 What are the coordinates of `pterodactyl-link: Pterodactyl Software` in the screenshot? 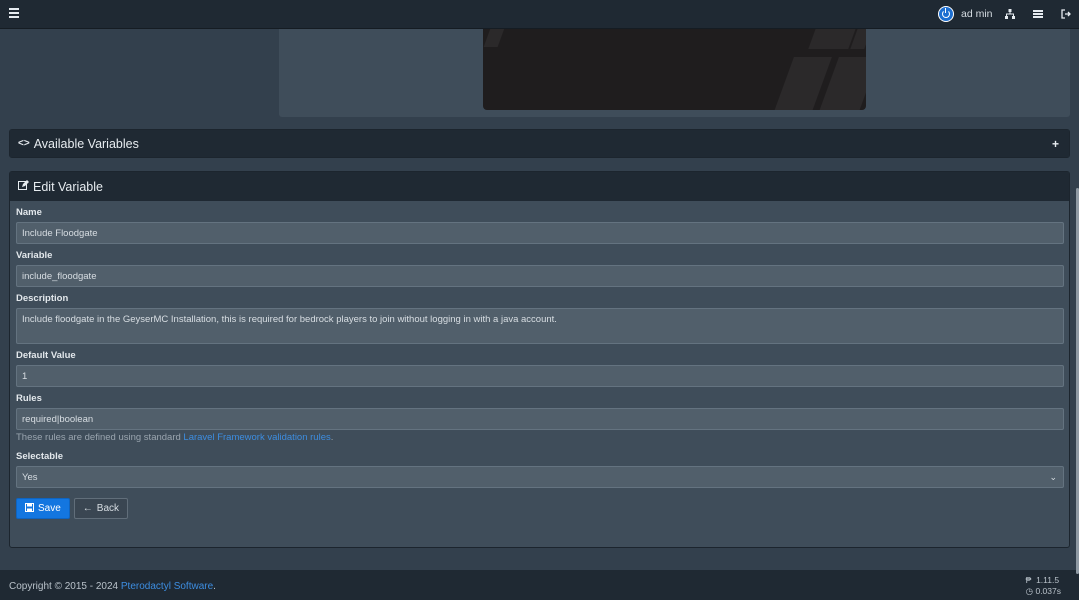 It's located at (167, 586).